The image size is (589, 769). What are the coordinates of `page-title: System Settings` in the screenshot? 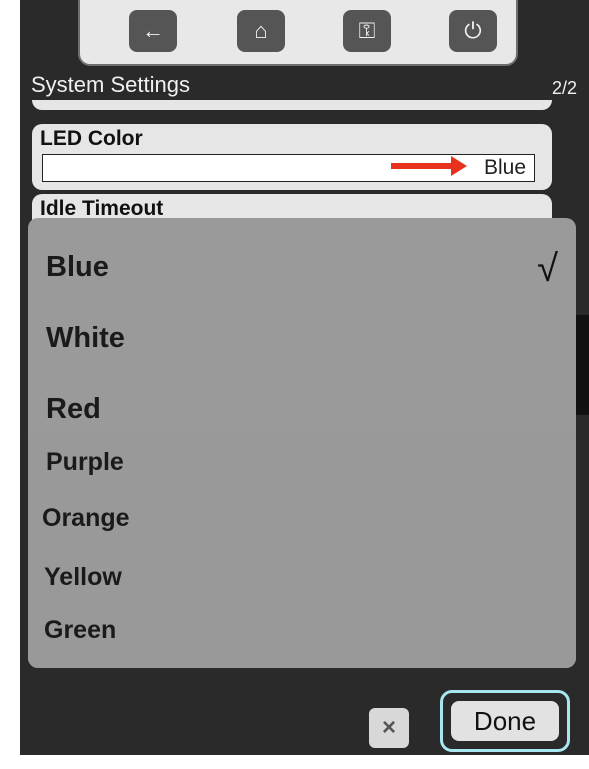 It's located at (110, 84).